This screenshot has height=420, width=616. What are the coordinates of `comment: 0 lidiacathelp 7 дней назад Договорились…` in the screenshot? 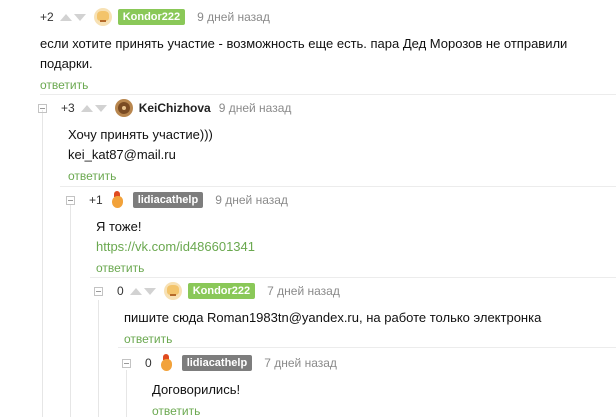 It's located at (364, 386).